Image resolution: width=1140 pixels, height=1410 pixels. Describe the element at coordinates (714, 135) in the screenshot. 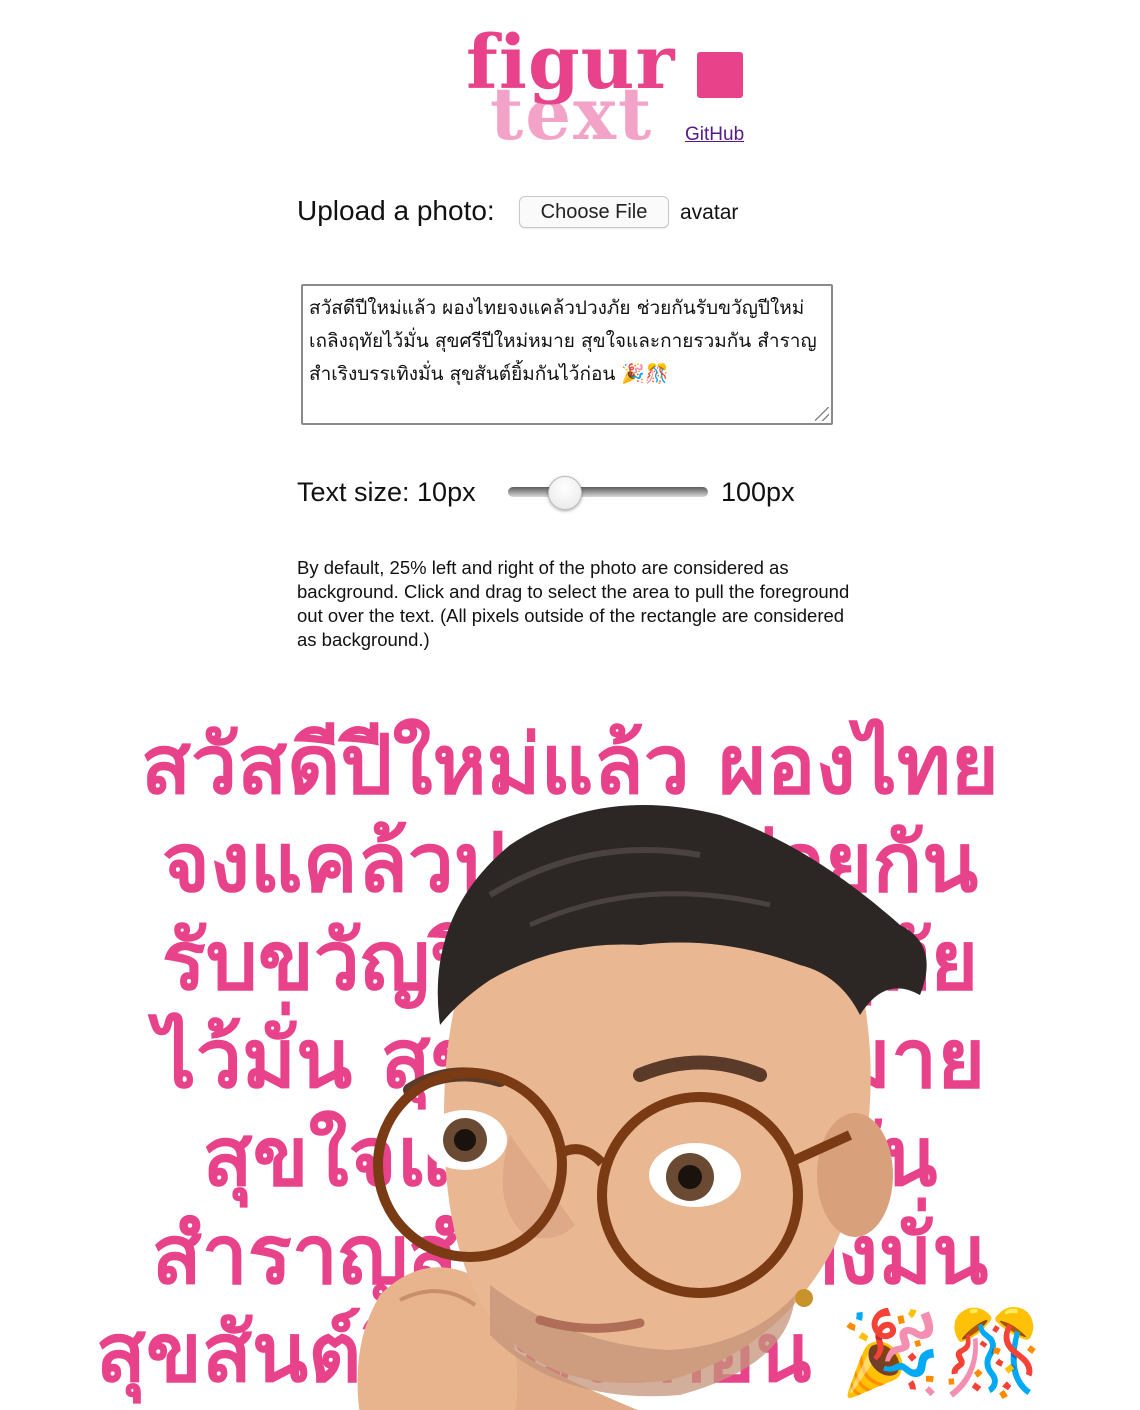

I see `github-link: GitHub` at that location.